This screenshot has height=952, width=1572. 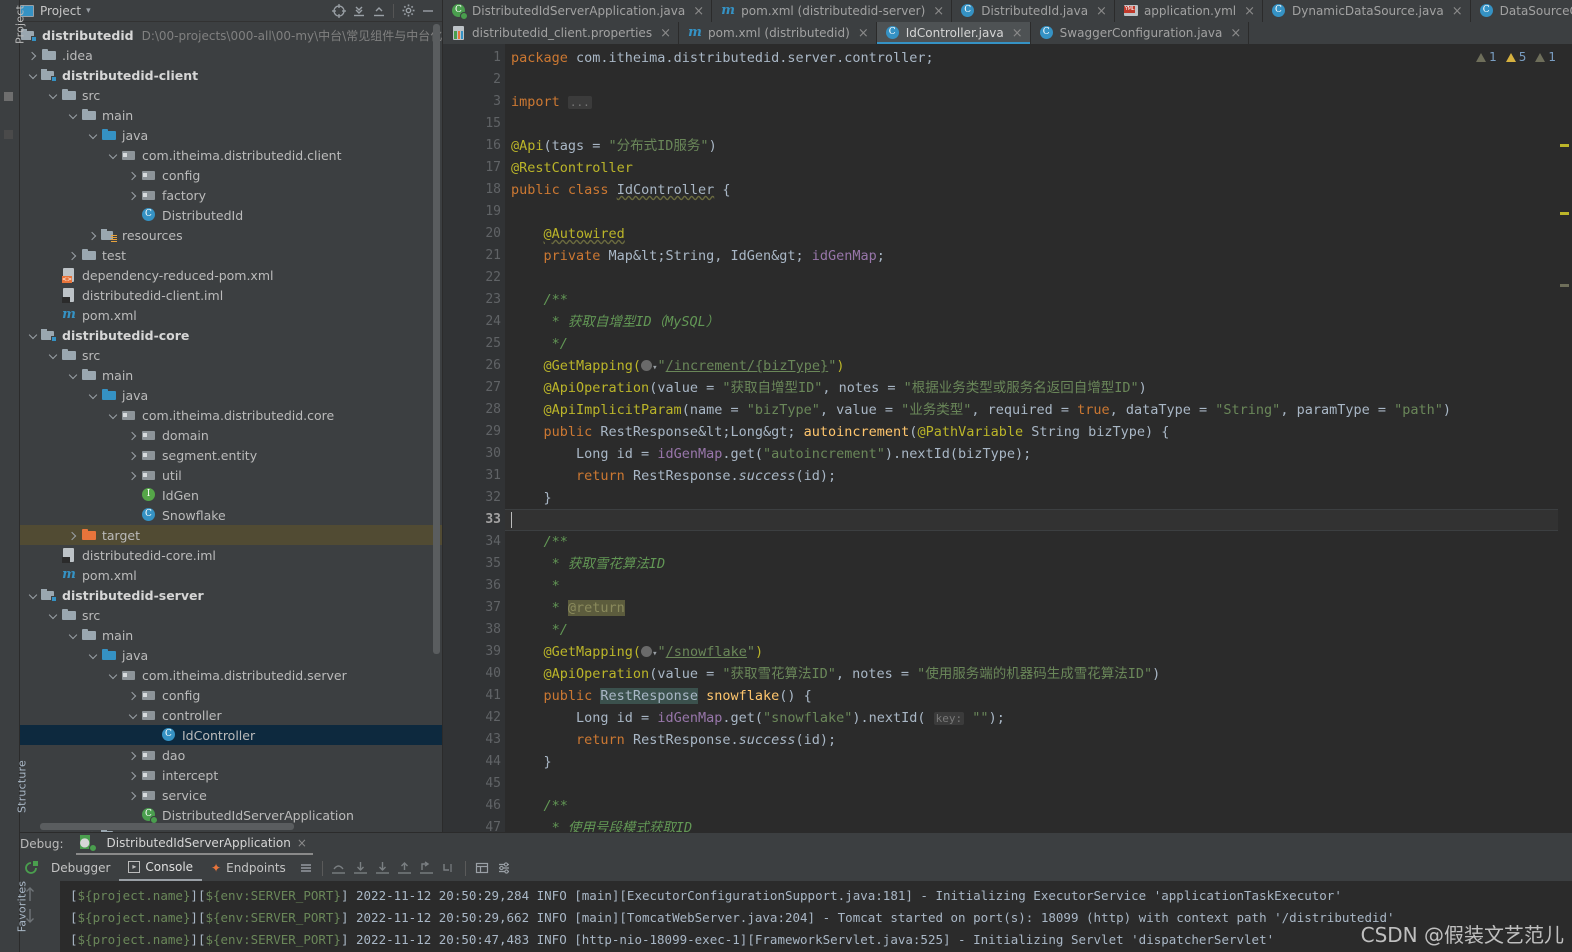 I want to click on editor-tab-distributedid-java: C DistributedId.java ×, so click(x=1033, y=11).